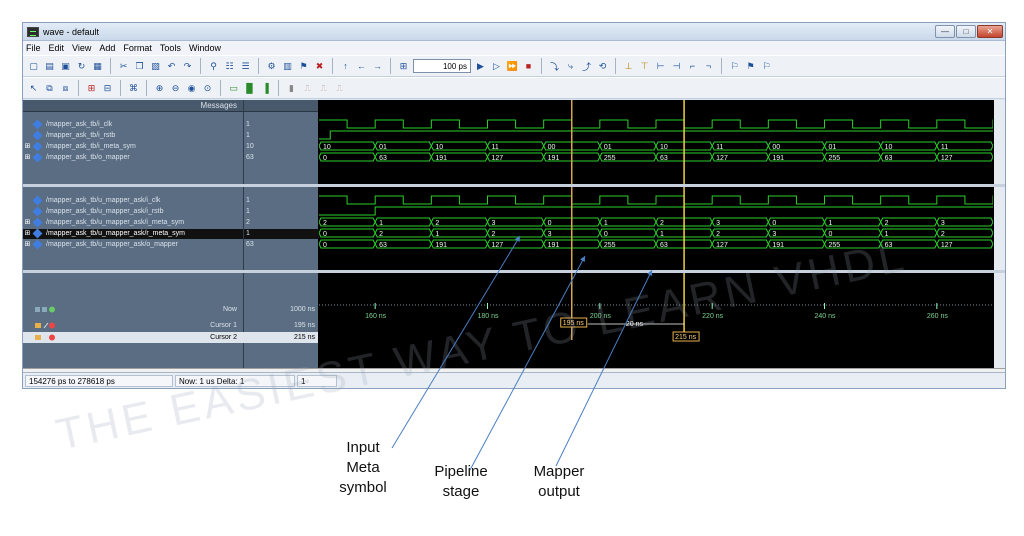 This screenshot has width=1024, height=536. What do you see at coordinates (107, 88) in the screenshot?
I see `delete-cursor-icon: ⊟` at bounding box center [107, 88].